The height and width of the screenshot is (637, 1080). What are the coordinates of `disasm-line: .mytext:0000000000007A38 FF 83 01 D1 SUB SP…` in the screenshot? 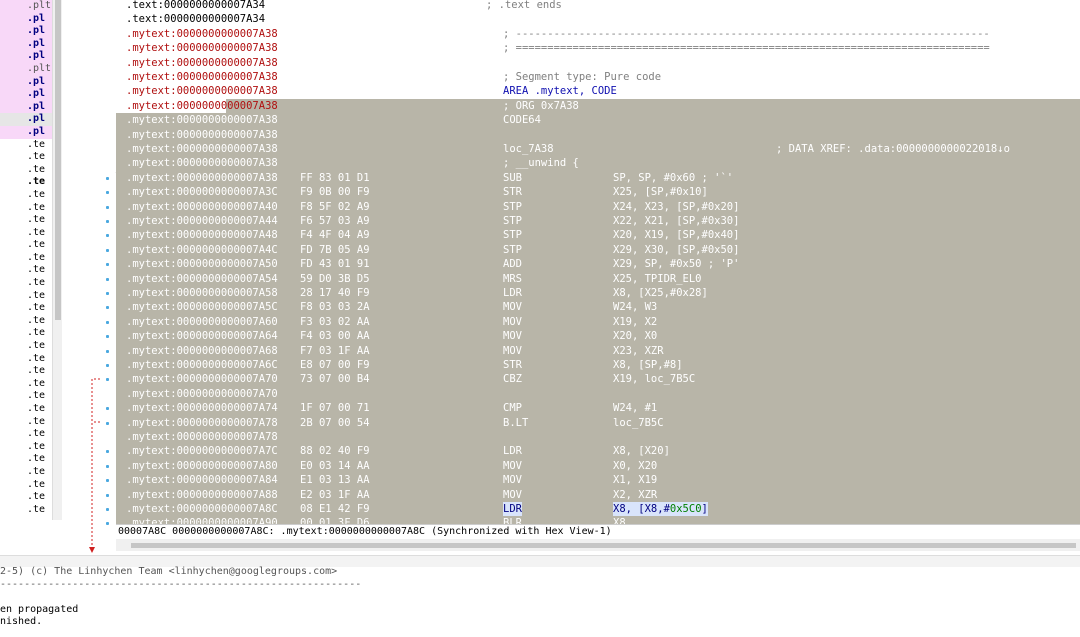 It's located at (598, 178).